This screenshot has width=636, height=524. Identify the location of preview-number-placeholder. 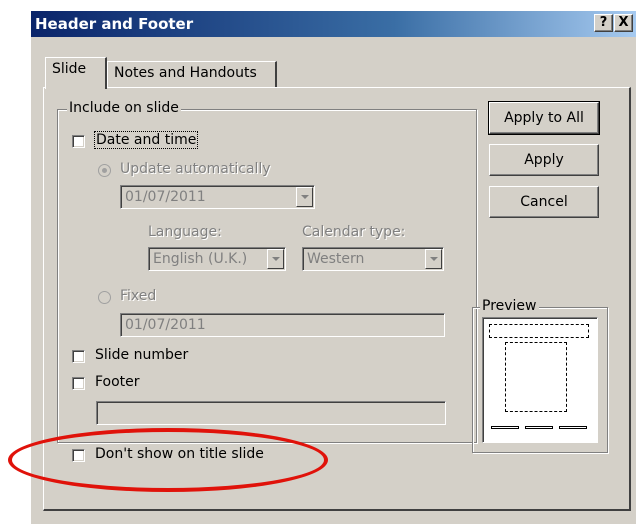
(573, 427).